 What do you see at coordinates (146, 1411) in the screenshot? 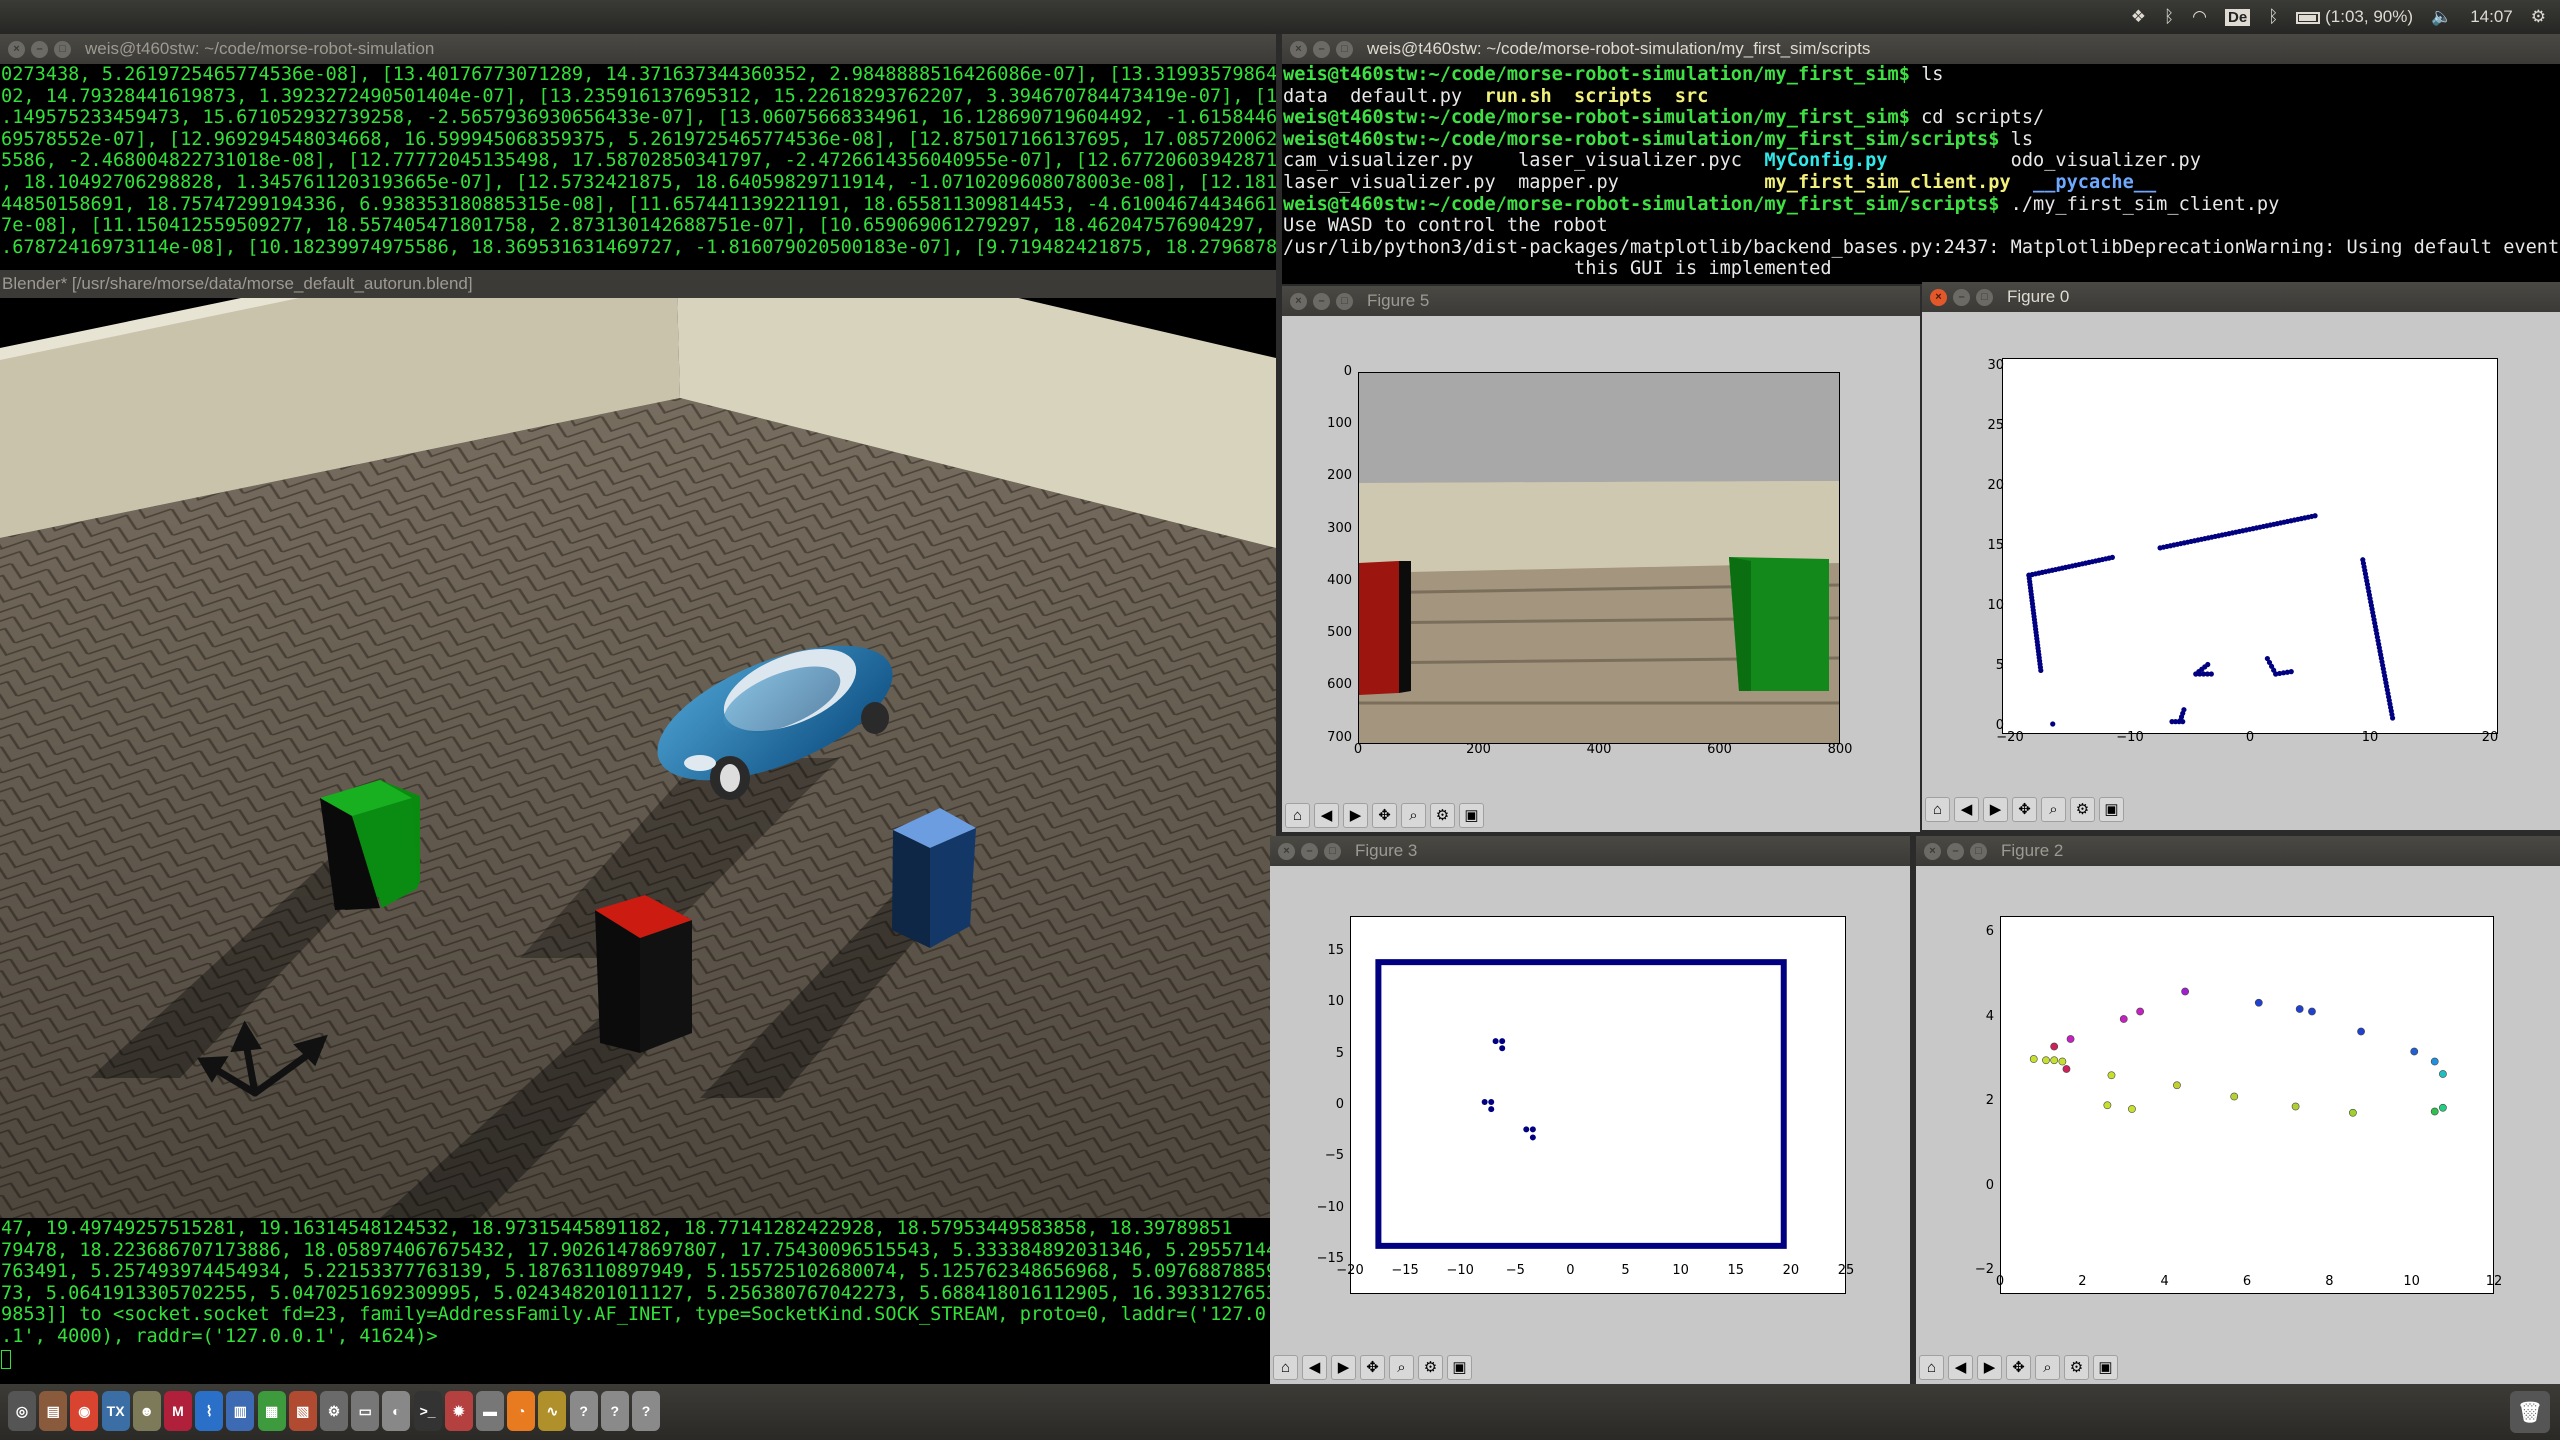
I see `dock-gimp-icon: ☻` at bounding box center [146, 1411].